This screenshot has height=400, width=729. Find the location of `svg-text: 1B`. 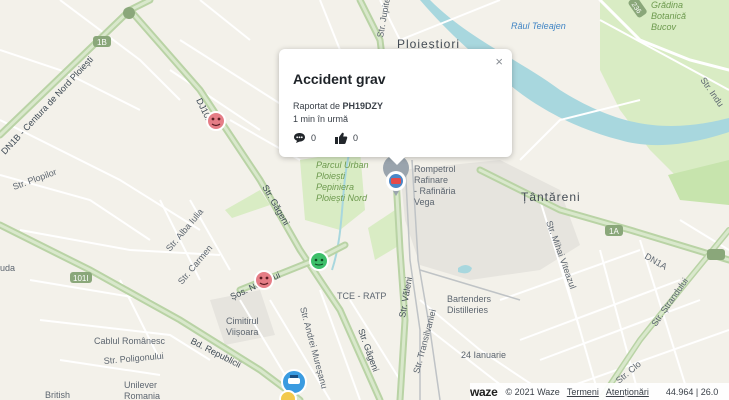

svg-text: 1B is located at coordinates (102, 42).